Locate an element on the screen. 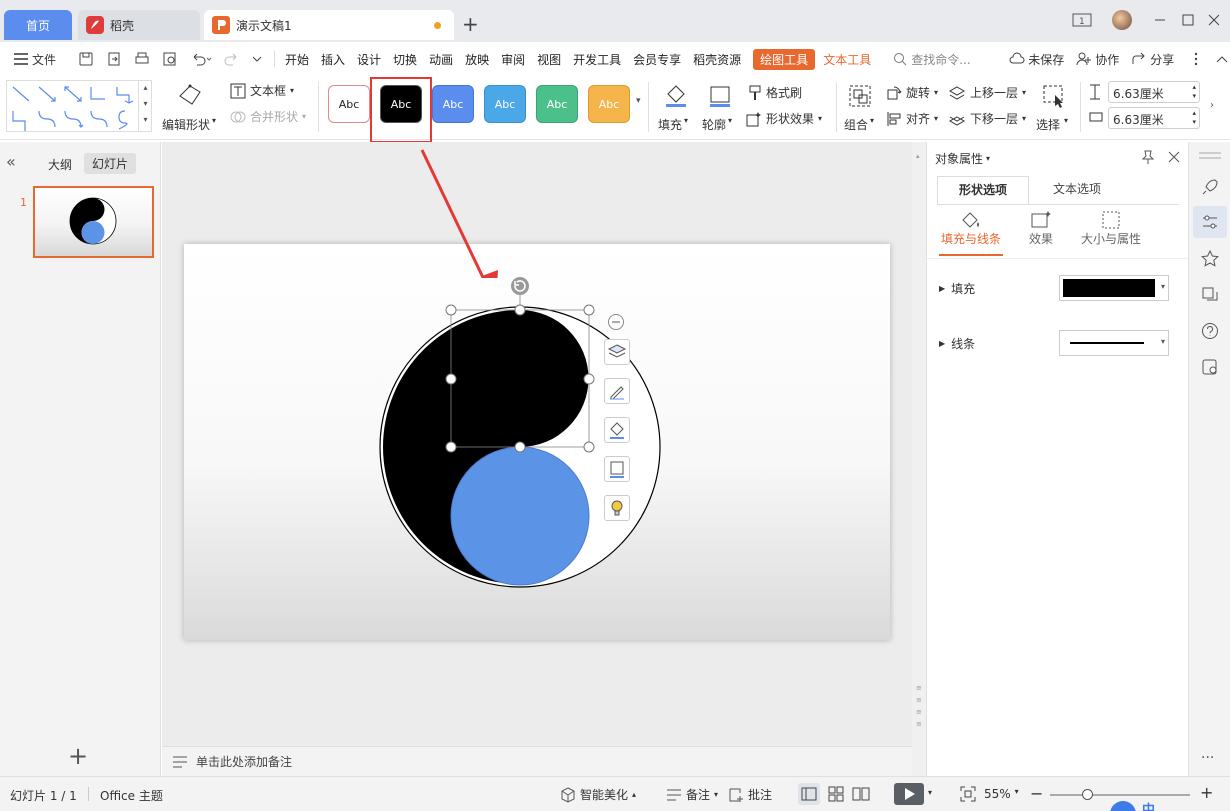 The width and height of the screenshot is (1230, 811). tab-outline: 大纲 is located at coordinates (60, 164).